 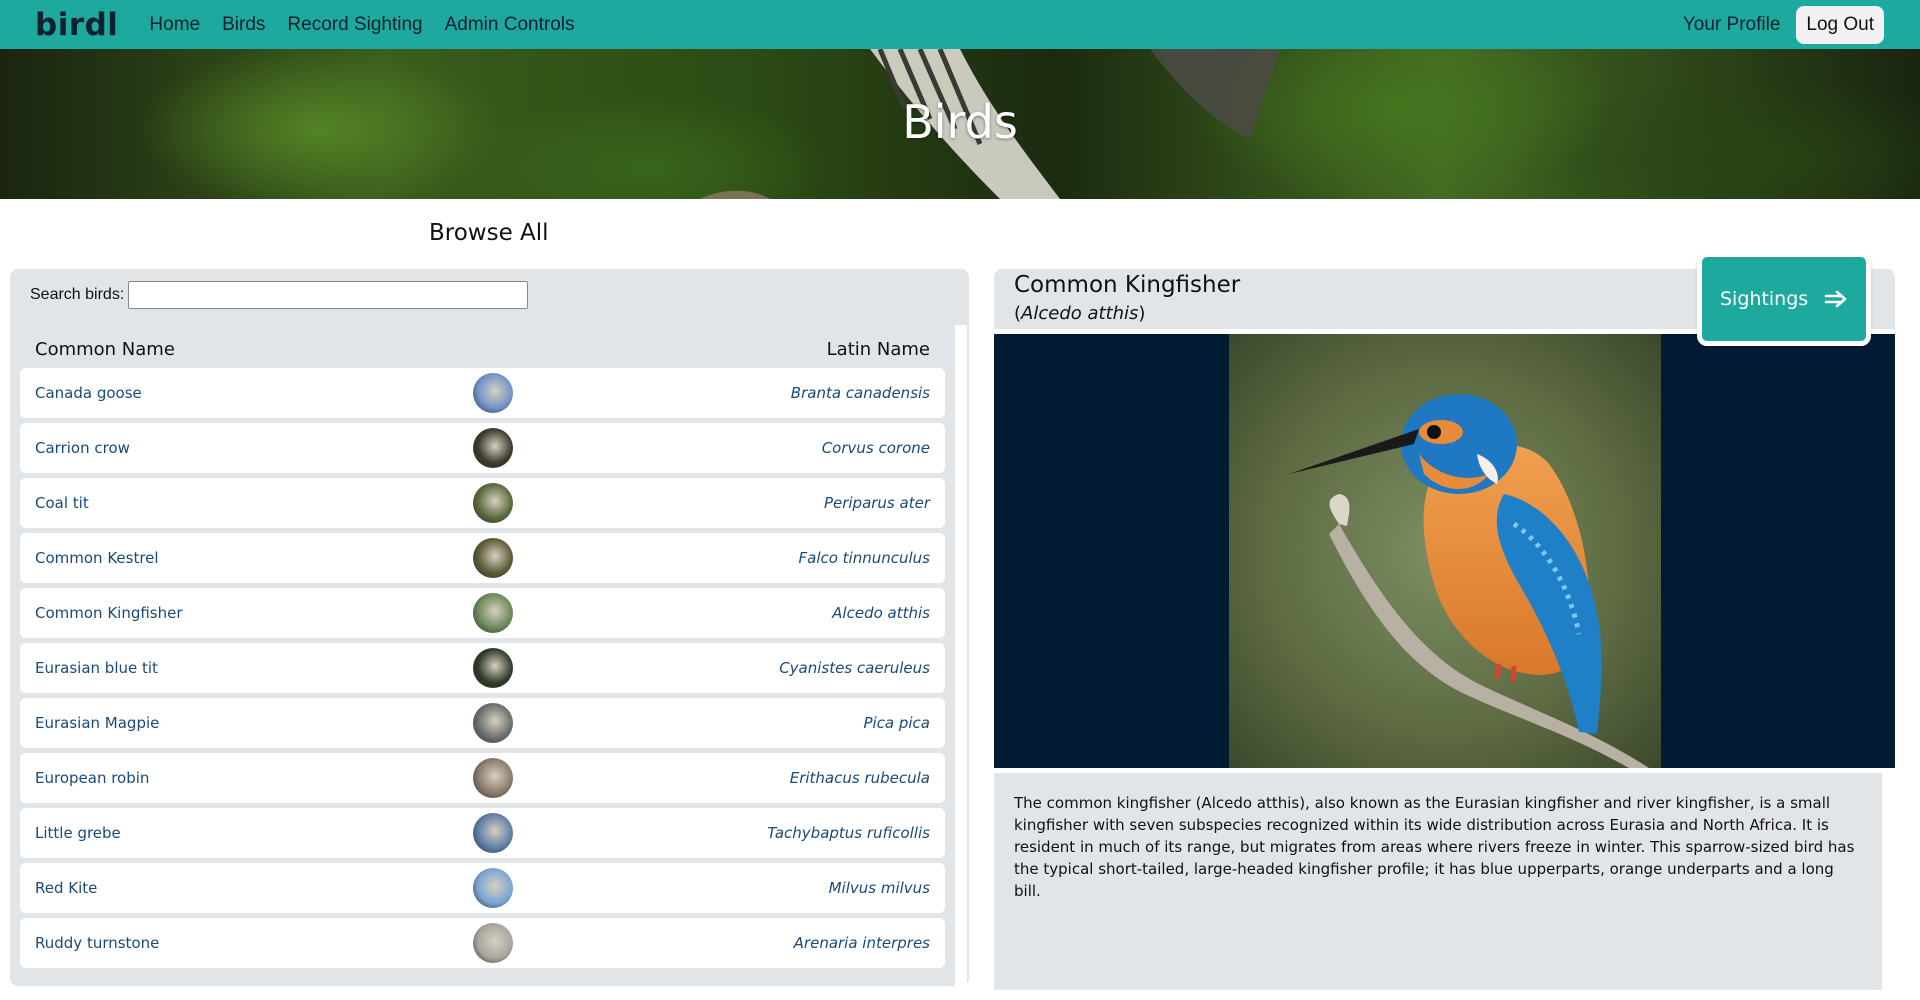 What do you see at coordinates (860, 393) in the screenshot?
I see `bird-latin-name-link: Branta canadensis` at bounding box center [860, 393].